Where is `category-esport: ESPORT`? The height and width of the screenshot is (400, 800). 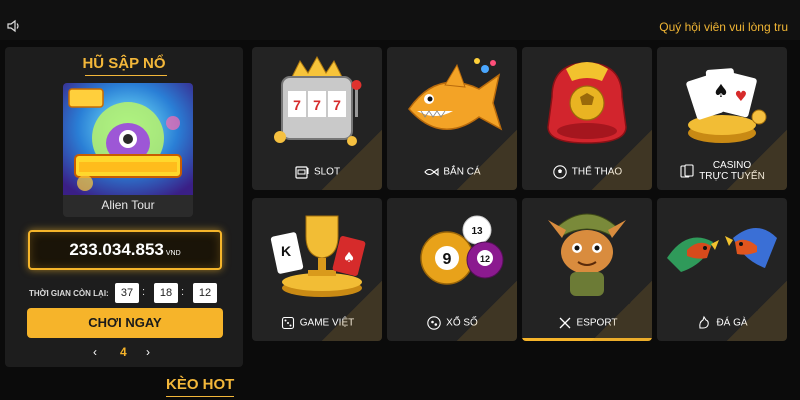
category-esport: ESPORT is located at coordinates (587, 269).